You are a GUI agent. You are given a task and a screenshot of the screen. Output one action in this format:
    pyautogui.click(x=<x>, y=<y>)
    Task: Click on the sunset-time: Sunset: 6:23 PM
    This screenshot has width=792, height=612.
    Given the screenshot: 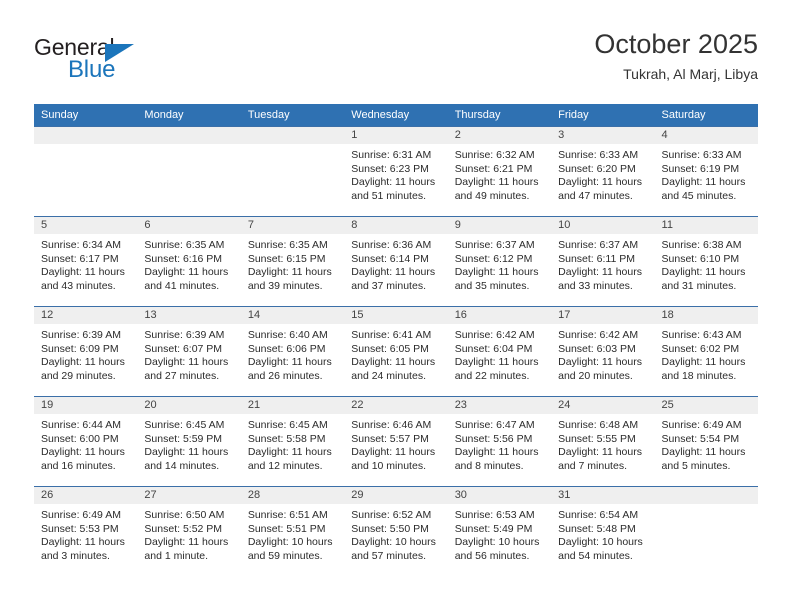 What is the action you would take?
    pyautogui.click(x=390, y=168)
    